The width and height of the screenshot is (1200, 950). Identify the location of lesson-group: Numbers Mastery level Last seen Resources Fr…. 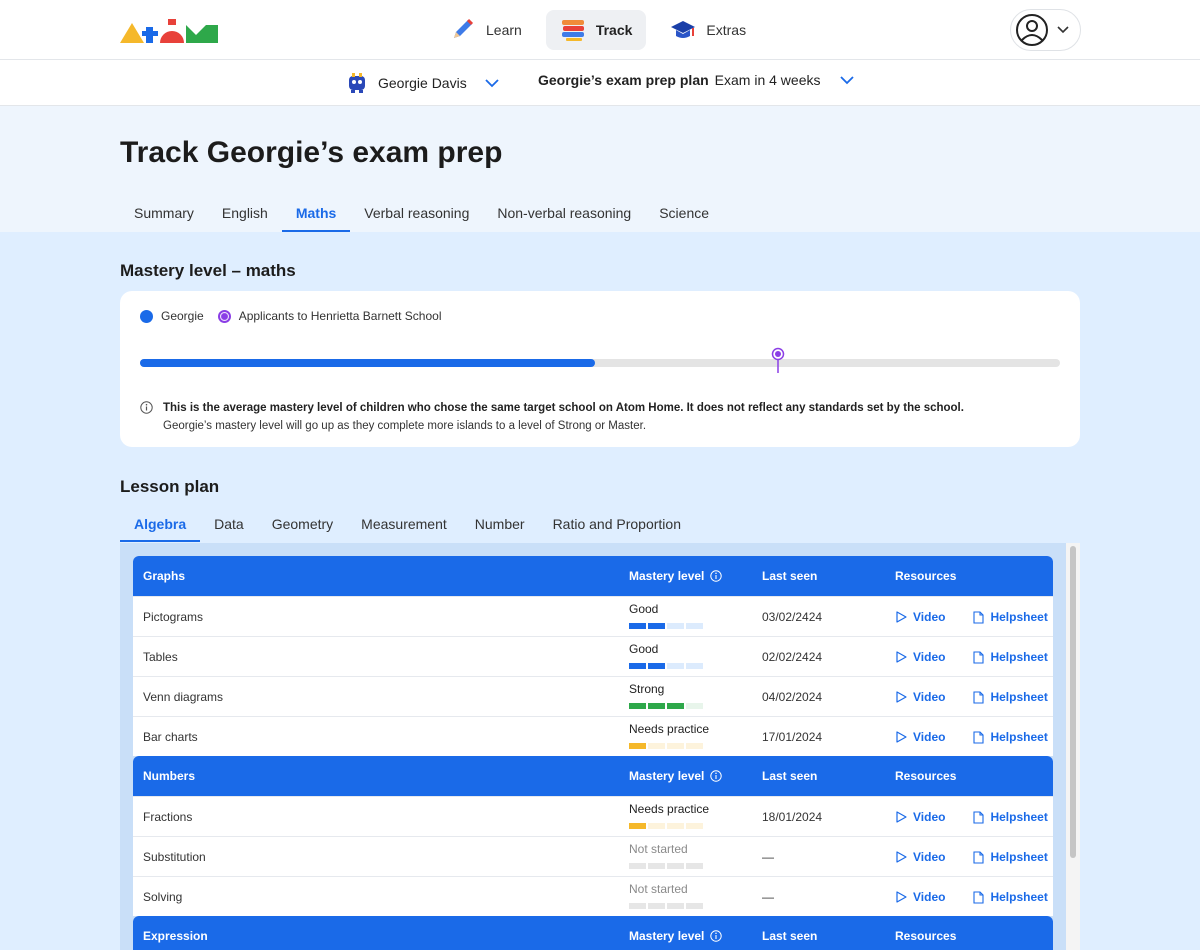
(593, 836).